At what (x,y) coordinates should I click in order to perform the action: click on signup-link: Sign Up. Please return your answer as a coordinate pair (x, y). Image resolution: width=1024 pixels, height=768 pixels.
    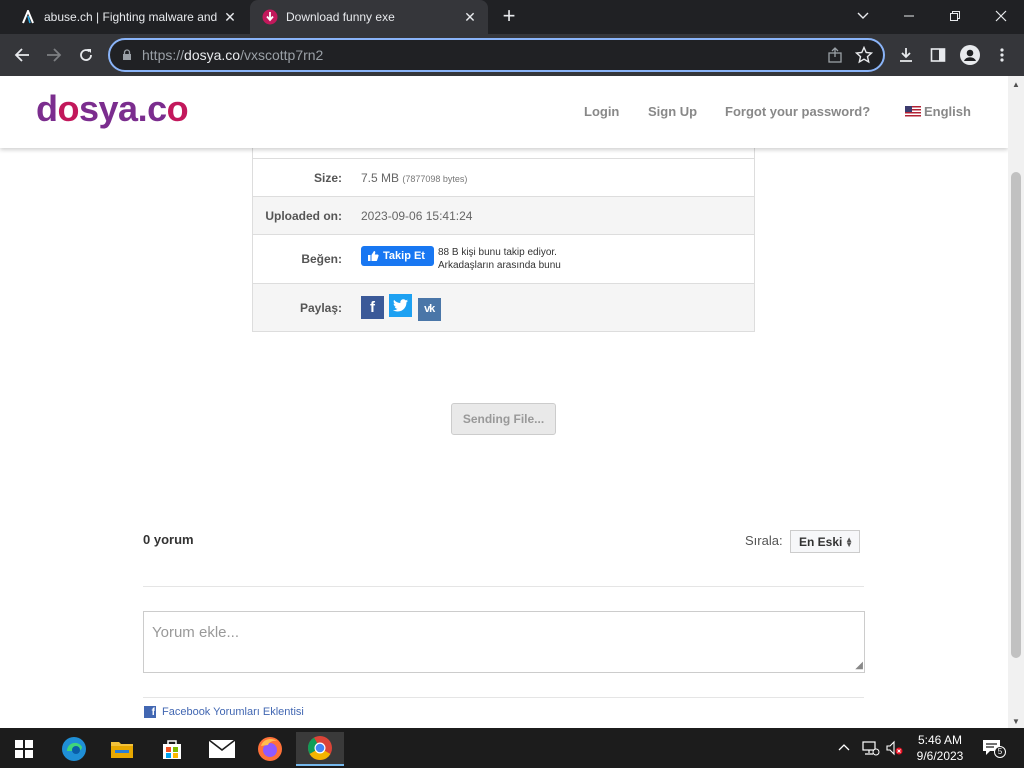
    Looking at the image, I should click on (672, 111).